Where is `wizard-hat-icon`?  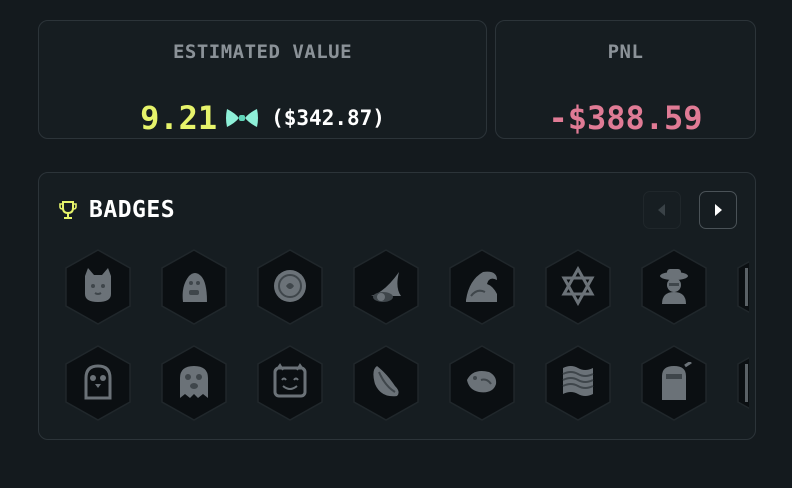
wizard-hat-icon is located at coordinates (386, 287).